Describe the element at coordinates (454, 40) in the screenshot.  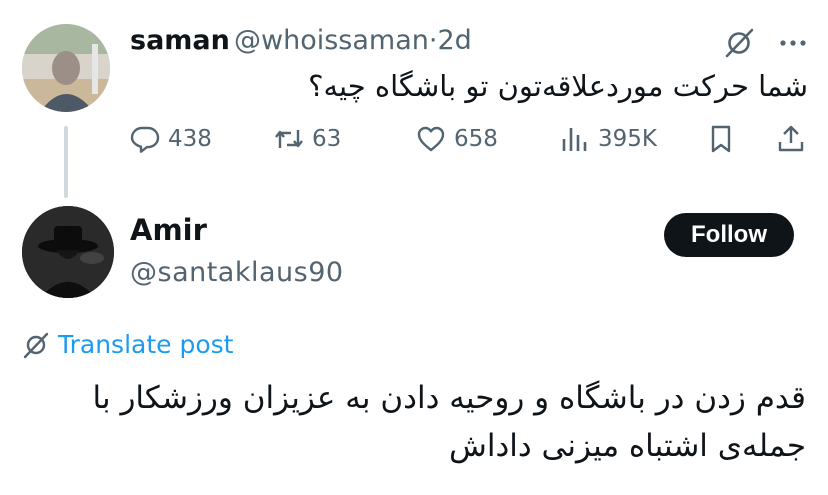
I see `post-age: 2d` at that location.